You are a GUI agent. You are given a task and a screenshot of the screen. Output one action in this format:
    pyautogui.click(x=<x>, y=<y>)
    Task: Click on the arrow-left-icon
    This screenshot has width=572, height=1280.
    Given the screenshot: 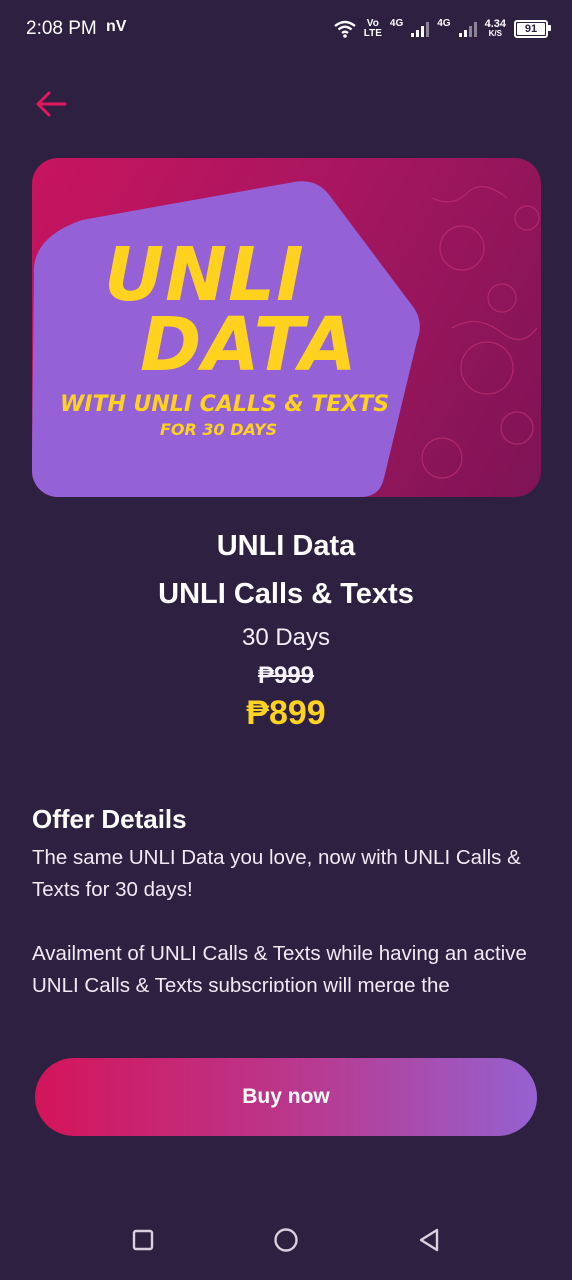 What is the action you would take?
    pyautogui.click(x=51, y=104)
    